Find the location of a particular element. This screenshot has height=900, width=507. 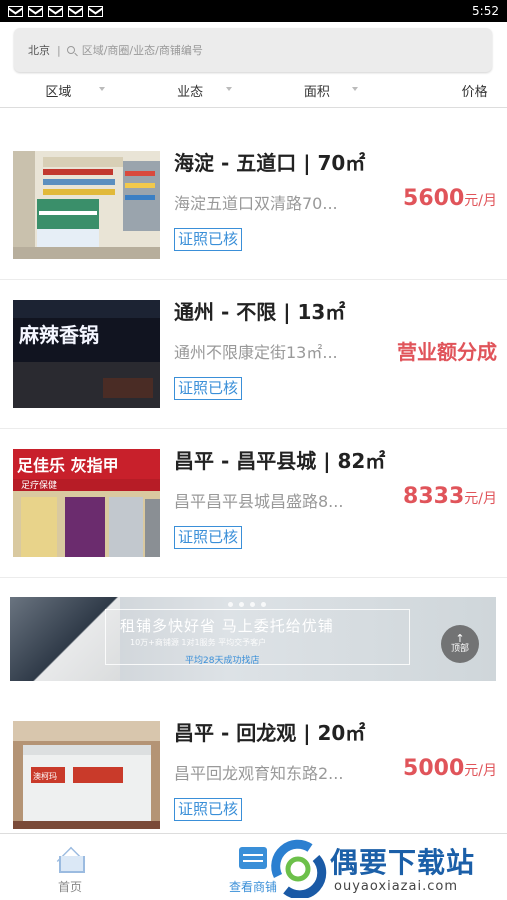

carousel-indicator is located at coordinates (247, 604).